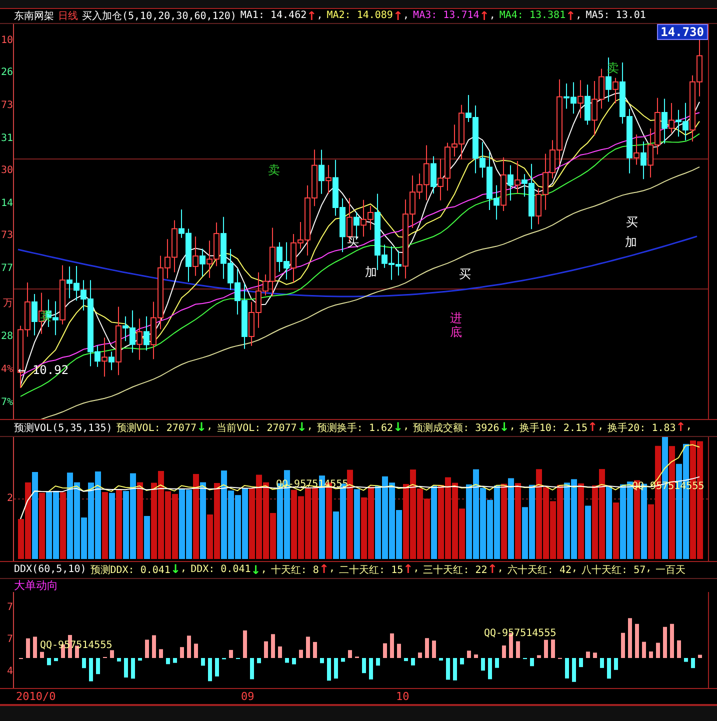 The height and width of the screenshot is (721, 717). I want to click on signal-label: 进, so click(456, 317).